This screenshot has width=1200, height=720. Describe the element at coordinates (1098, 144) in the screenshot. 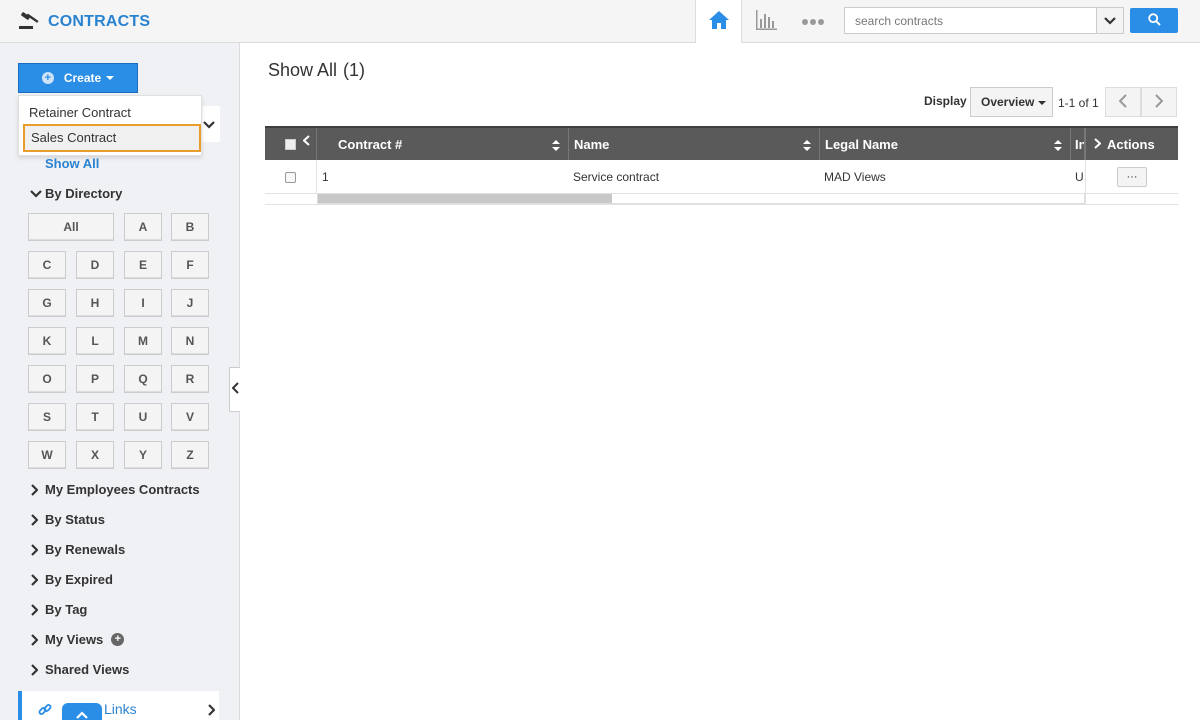

I see `scroll-right-icon` at that location.